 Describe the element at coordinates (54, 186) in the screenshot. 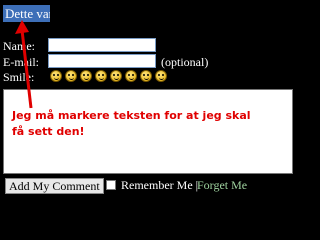

I see `add-comment-button: Add My Comment` at that location.